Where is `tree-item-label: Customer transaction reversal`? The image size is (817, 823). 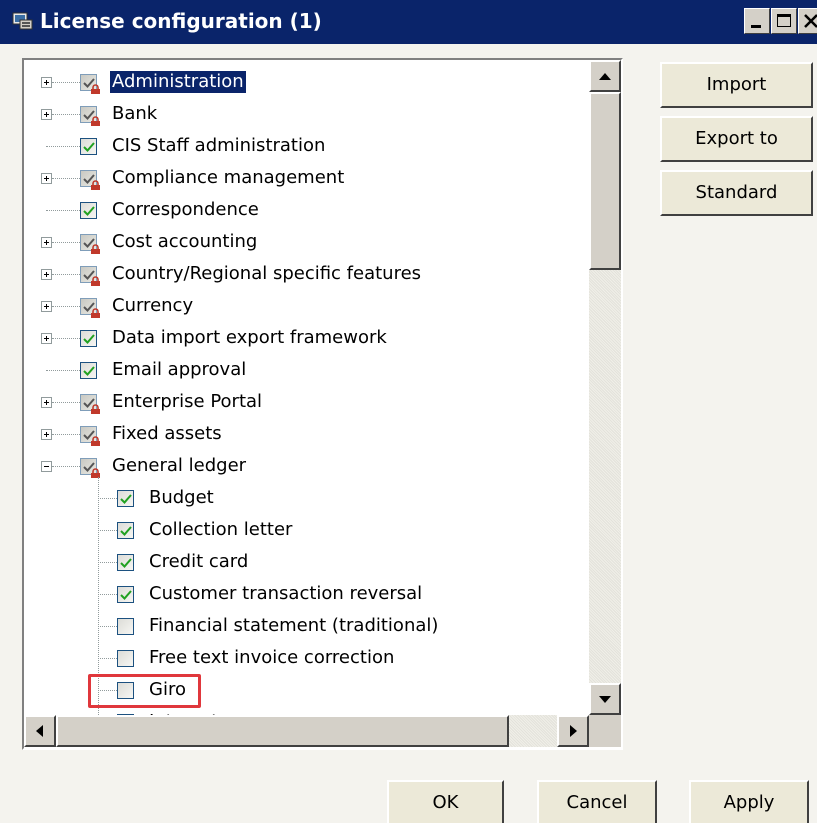 tree-item-label: Customer transaction reversal is located at coordinates (285, 594).